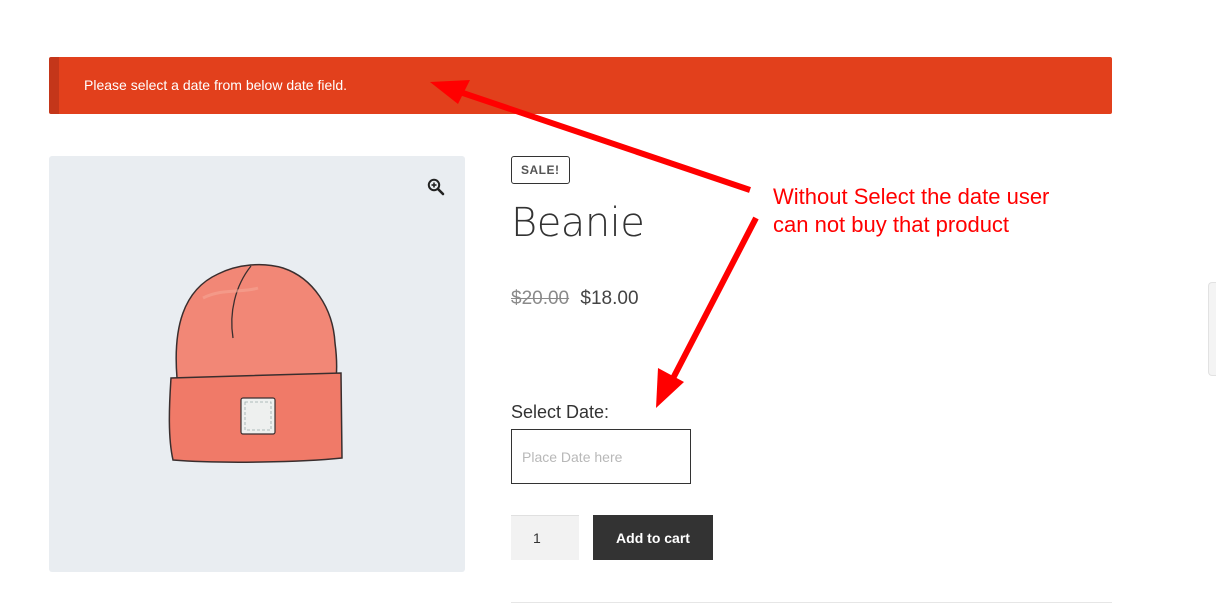 The height and width of the screenshot is (612, 1216). I want to click on sale-price: $18.00, so click(609, 298).